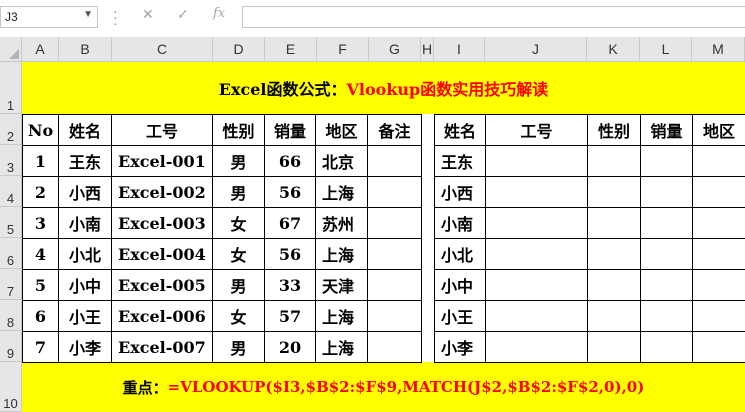 The height and width of the screenshot is (412, 745). Describe the element at coordinates (162, 223) in the screenshot. I see `data-cell: Excel-003` at that location.